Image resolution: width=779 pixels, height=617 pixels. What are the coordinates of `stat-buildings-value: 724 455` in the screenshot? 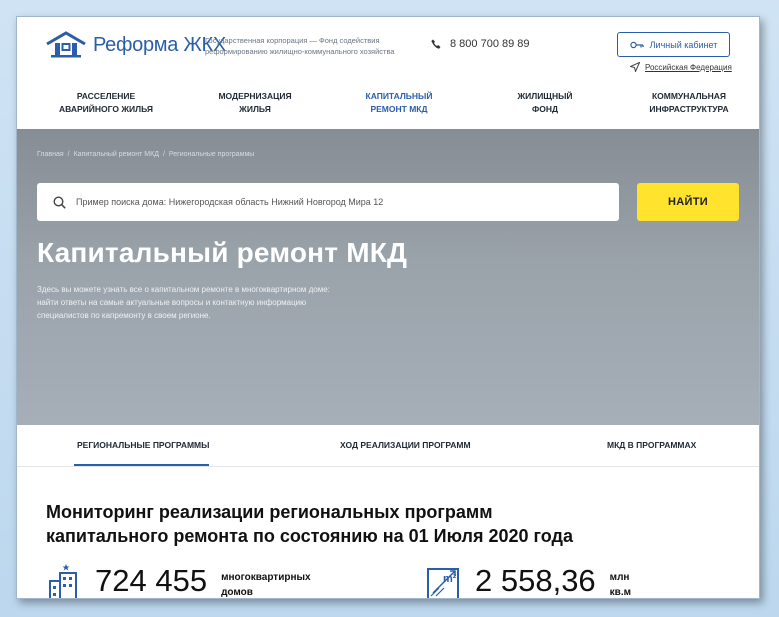 It's located at (151, 580).